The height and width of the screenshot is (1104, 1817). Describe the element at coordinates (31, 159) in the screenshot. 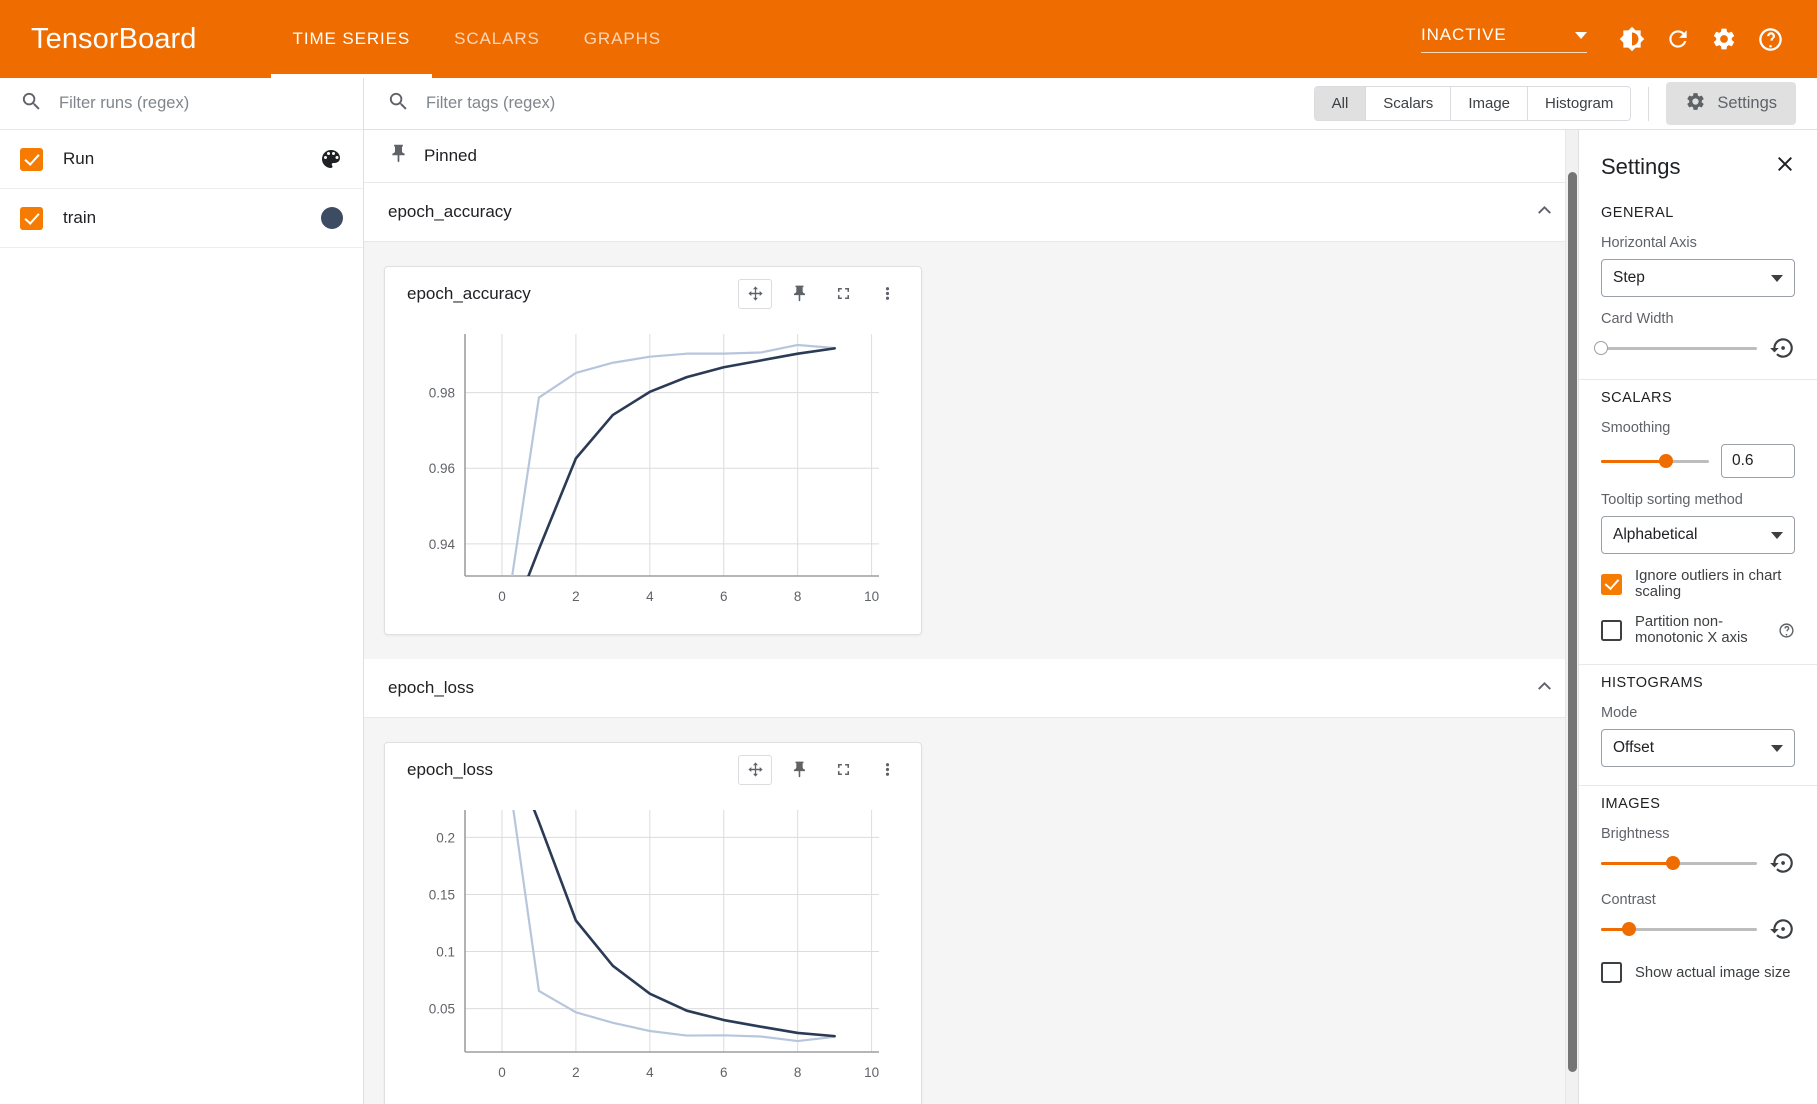

I see `run-checkbox-run` at that location.